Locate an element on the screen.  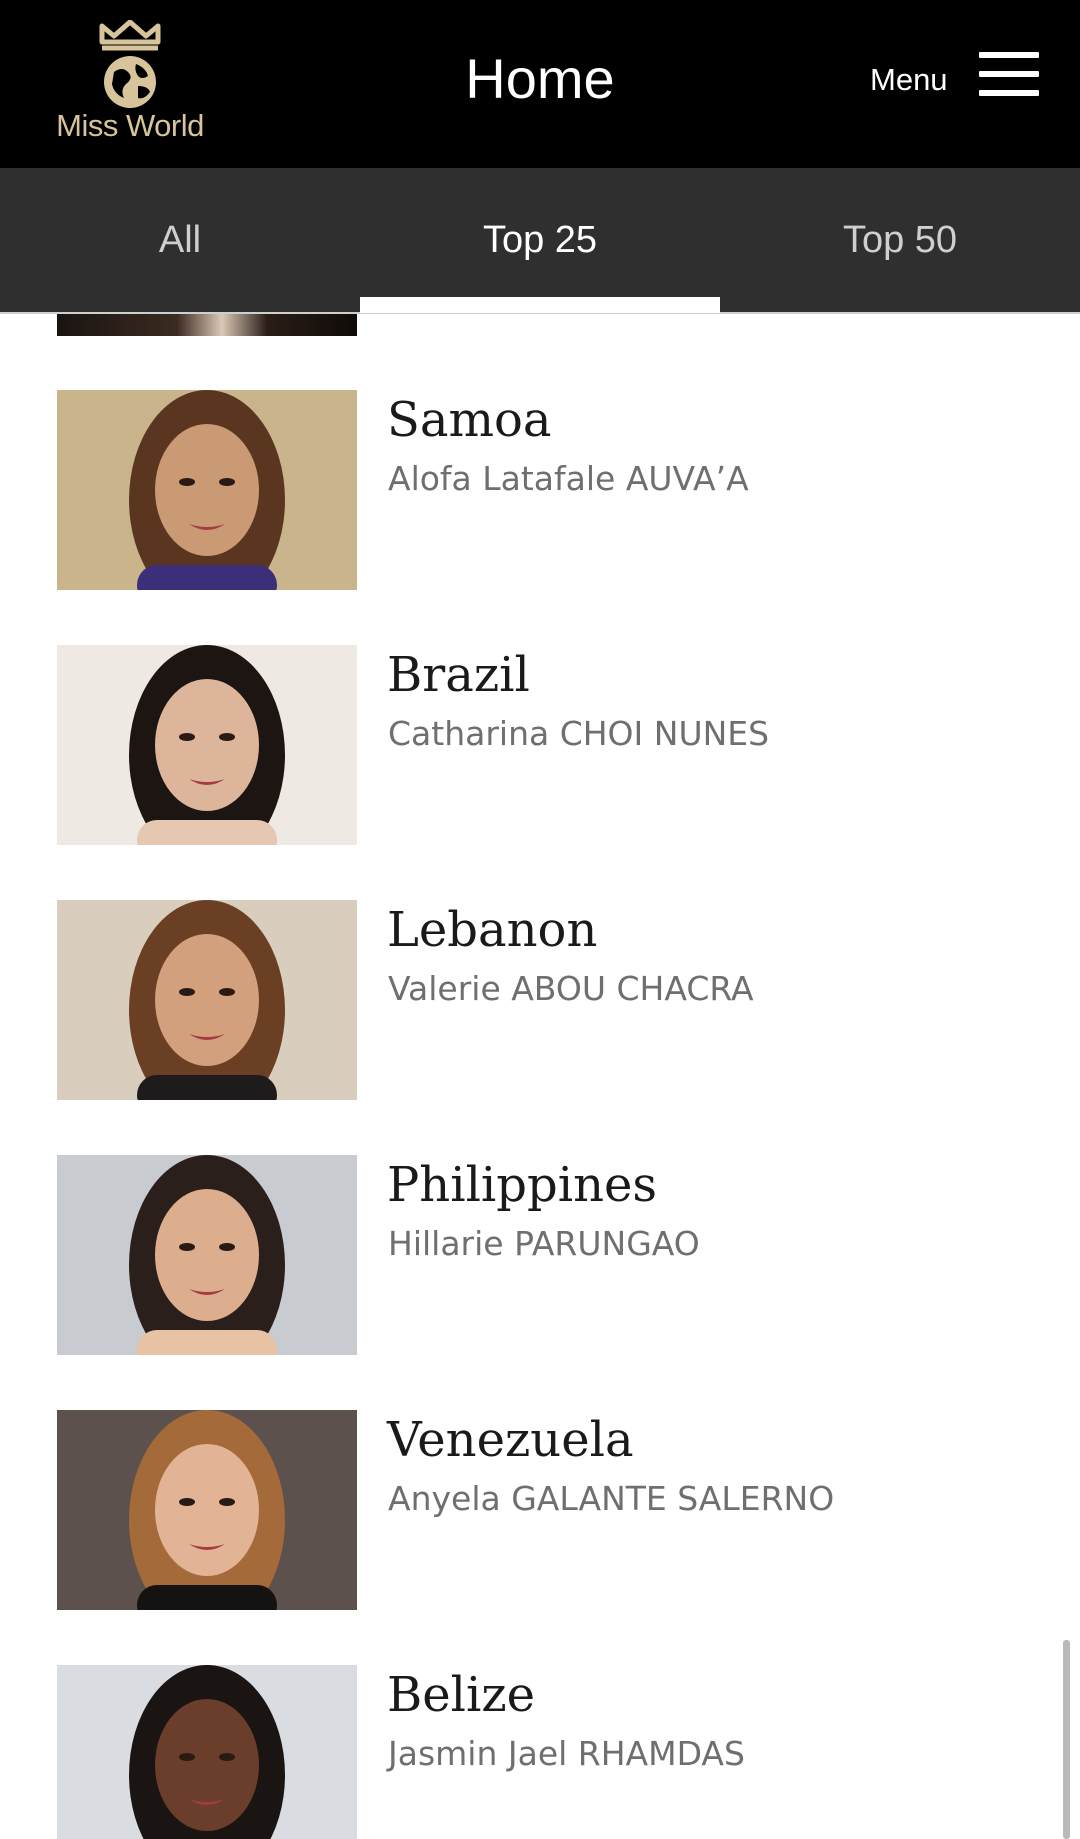
miss-world-logo: Miss World is located at coordinates (130, 84).